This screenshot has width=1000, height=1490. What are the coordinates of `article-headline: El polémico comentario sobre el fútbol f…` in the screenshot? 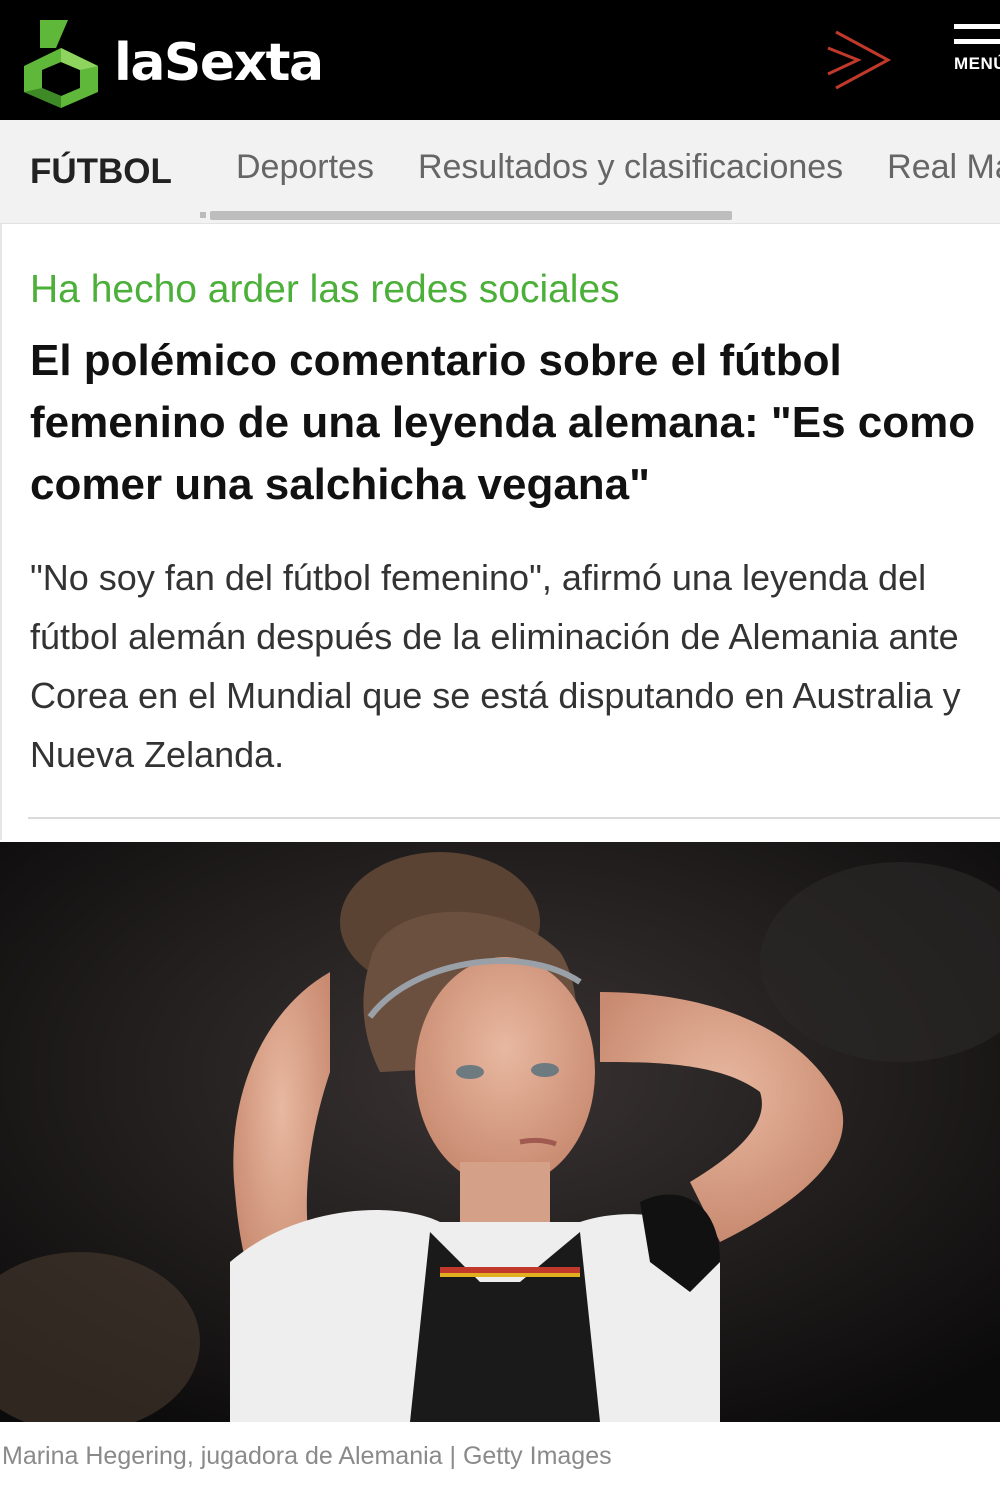 It's located at (503, 422).